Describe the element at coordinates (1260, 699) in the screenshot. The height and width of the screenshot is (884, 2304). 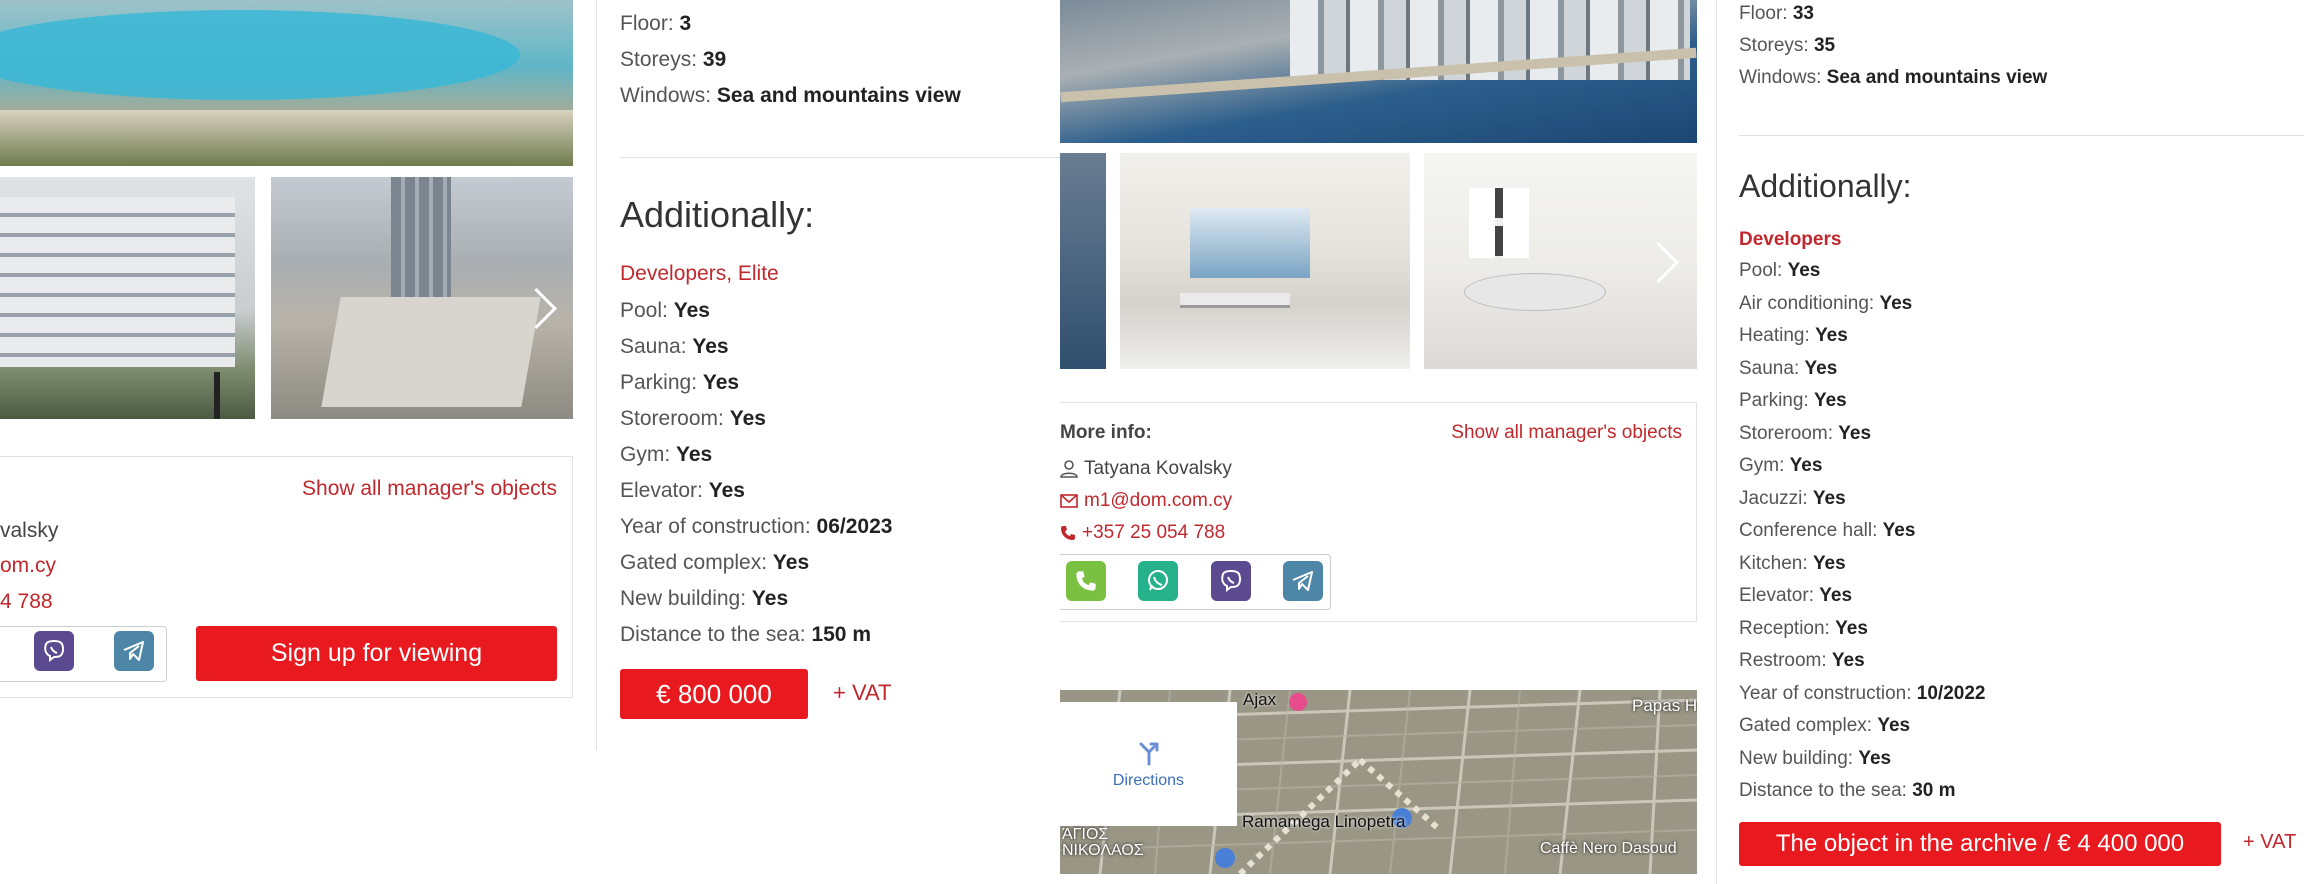
I see `map-label-ajax: Ajax` at that location.